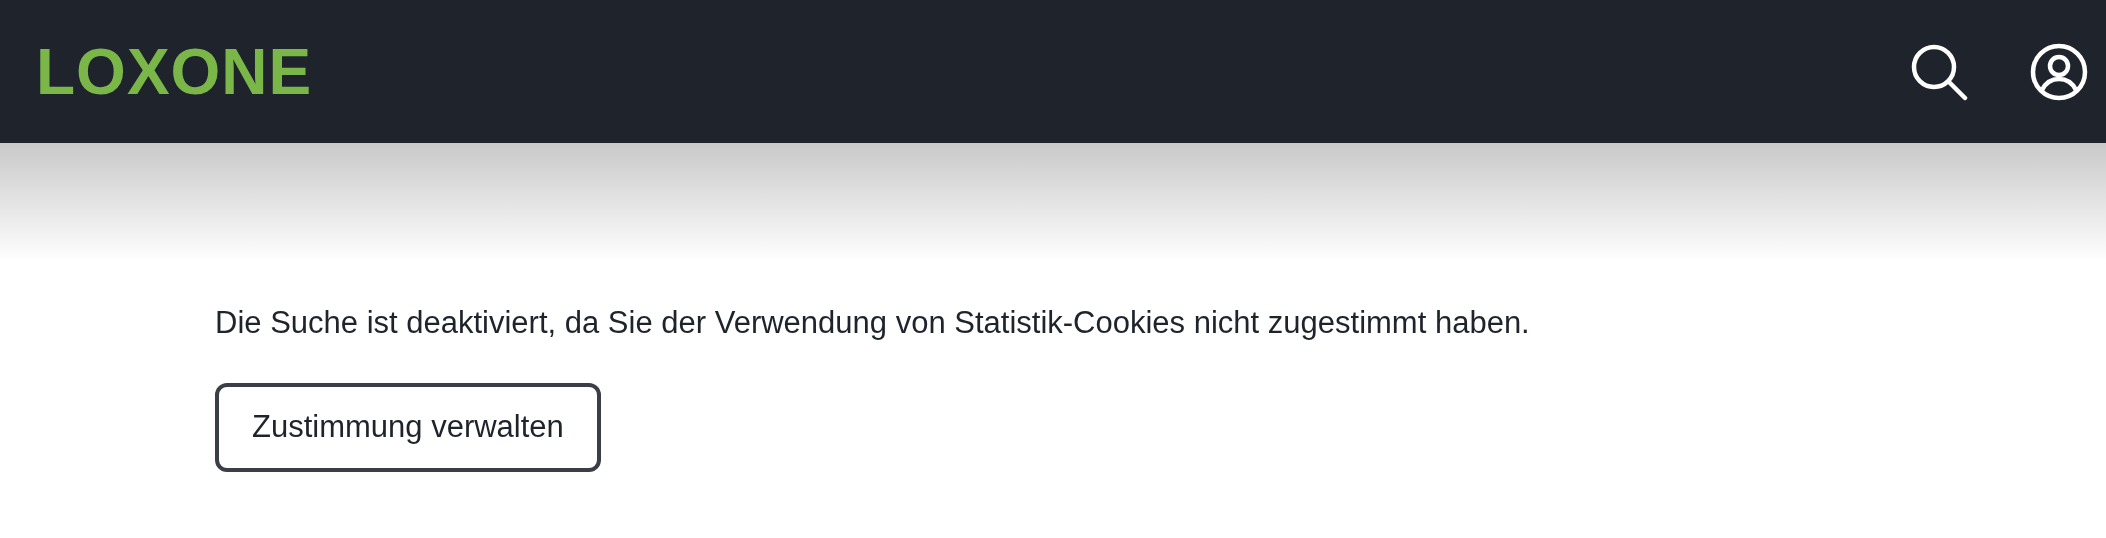 Image resolution: width=2106 pixels, height=538 pixels. What do you see at coordinates (2059, 71) in the screenshot?
I see `user-icon` at bounding box center [2059, 71].